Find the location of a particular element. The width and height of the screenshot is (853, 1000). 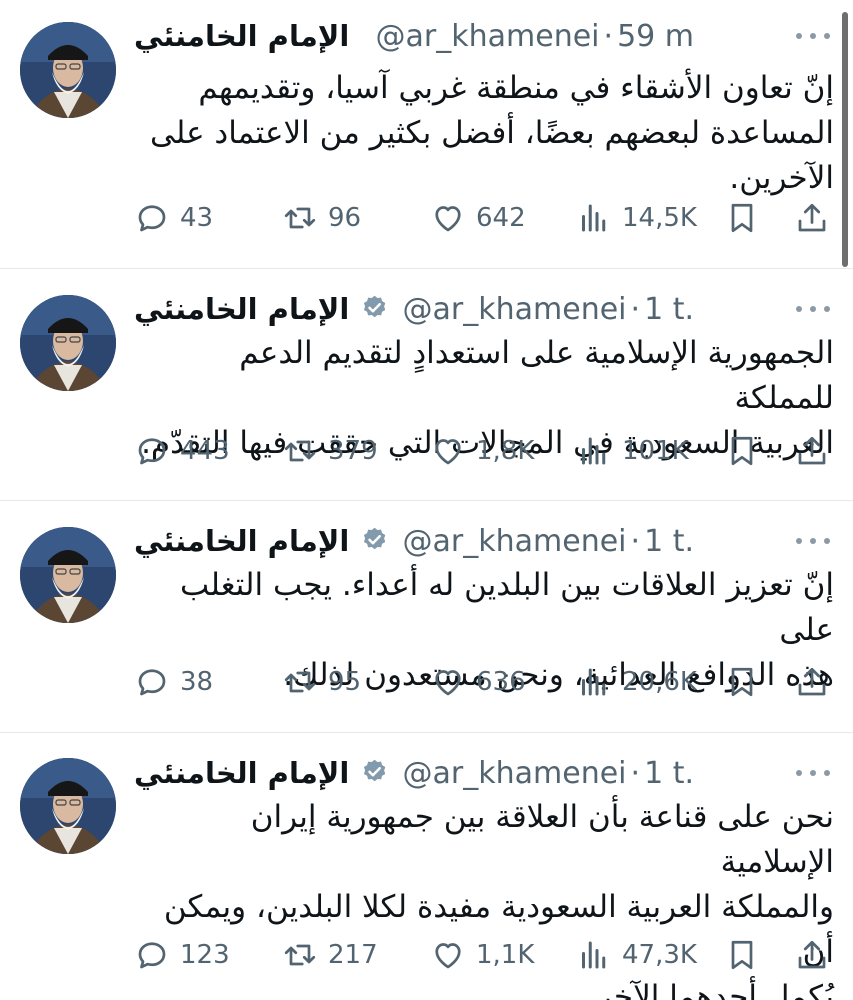

views-button: 101K is located at coordinates (632, 451).